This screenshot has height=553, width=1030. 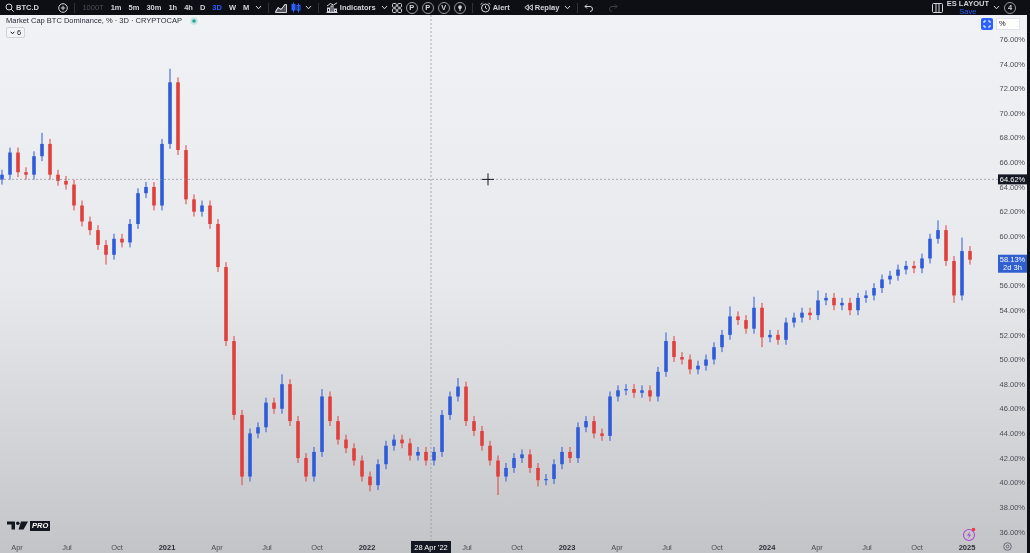 I want to click on settings-icon, so click(x=1007, y=546).